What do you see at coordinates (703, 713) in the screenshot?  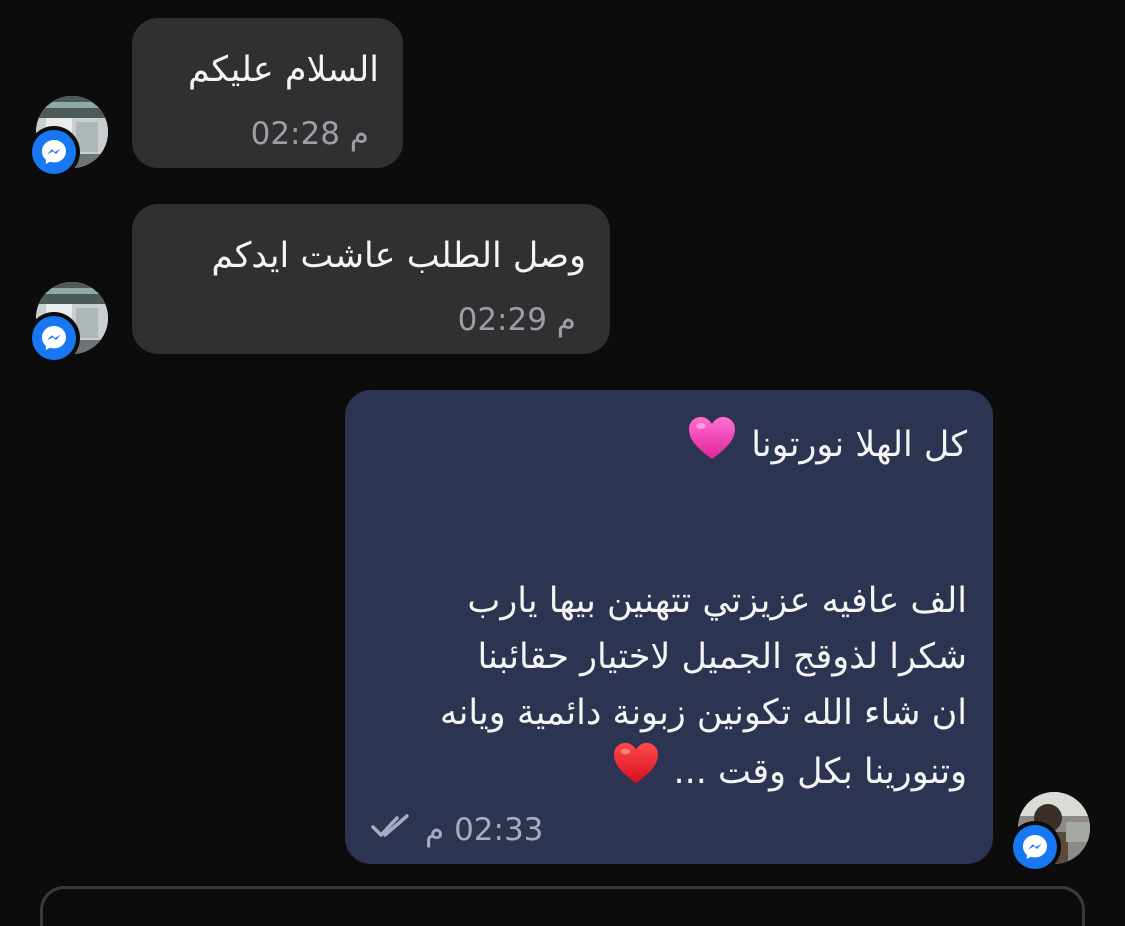 I see `message-line: ان شاء الله تكونين زبونة دائمية ويانه` at bounding box center [703, 713].